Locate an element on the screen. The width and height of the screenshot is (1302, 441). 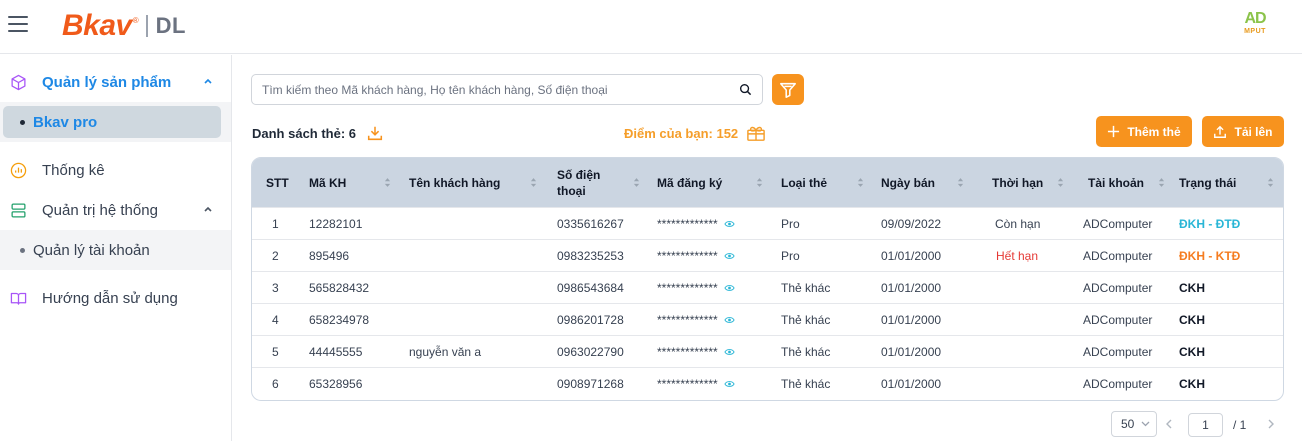
partner-logo-bottom: MPUT is located at coordinates (1255, 31).